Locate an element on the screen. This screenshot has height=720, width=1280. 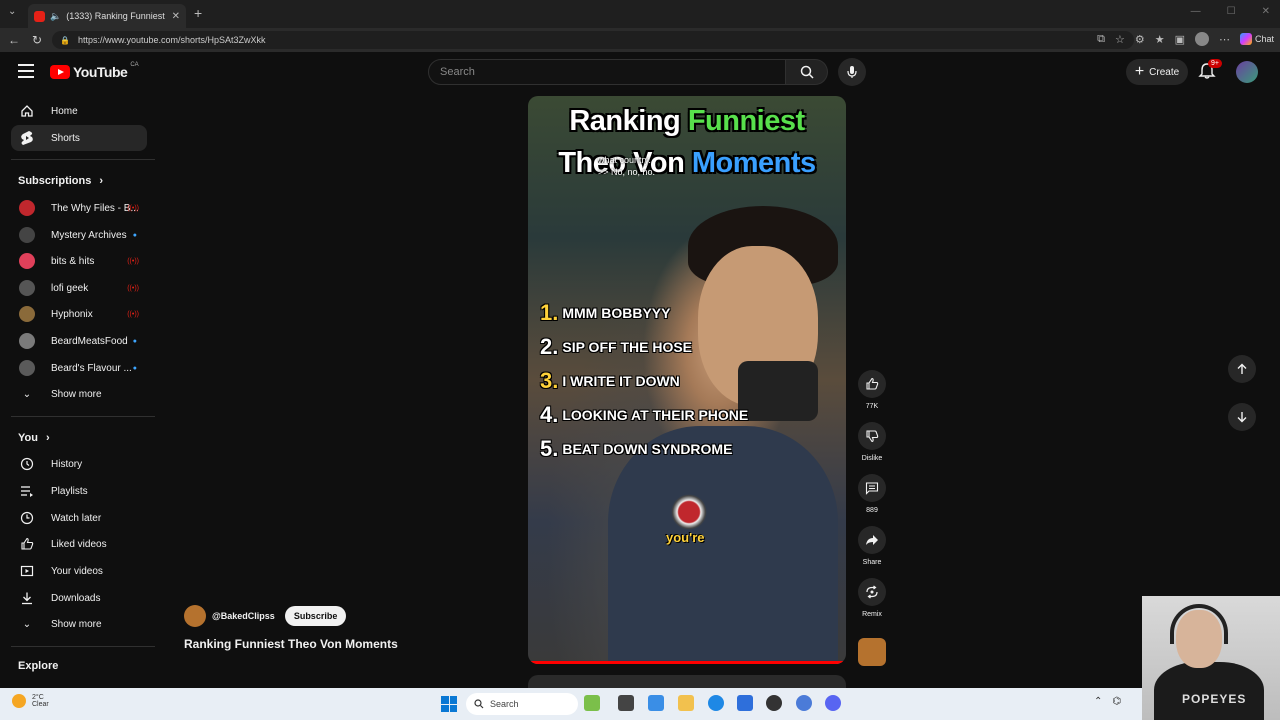
copilot-chat-button: Chat is located at coordinates (1256, 39).